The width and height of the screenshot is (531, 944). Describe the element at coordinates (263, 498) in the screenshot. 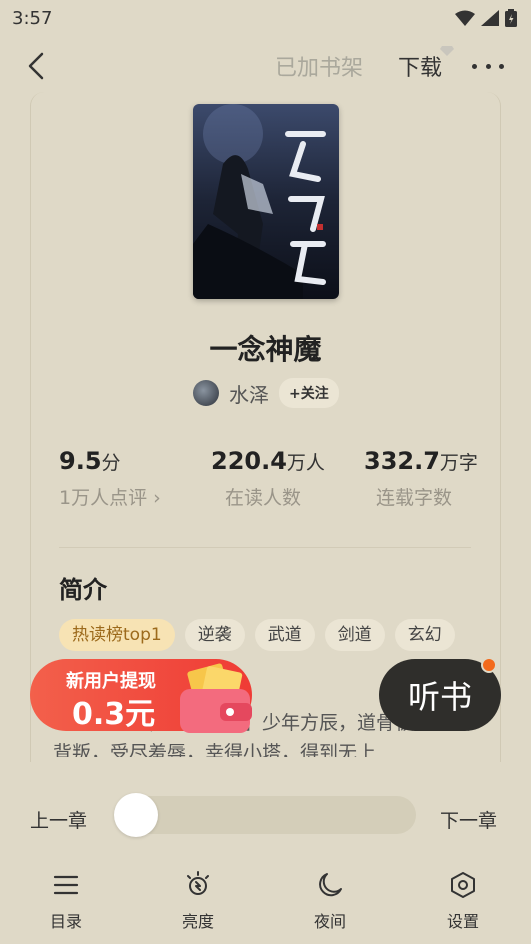

I see `stat-label: 在读人数` at that location.